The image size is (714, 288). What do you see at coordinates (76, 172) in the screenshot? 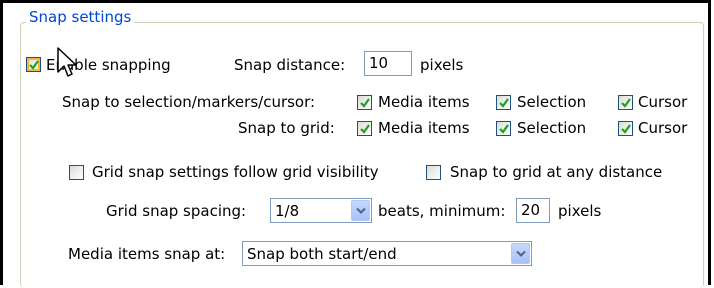
I see `grid-follow-visibility-checkbox` at bounding box center [76, 172].